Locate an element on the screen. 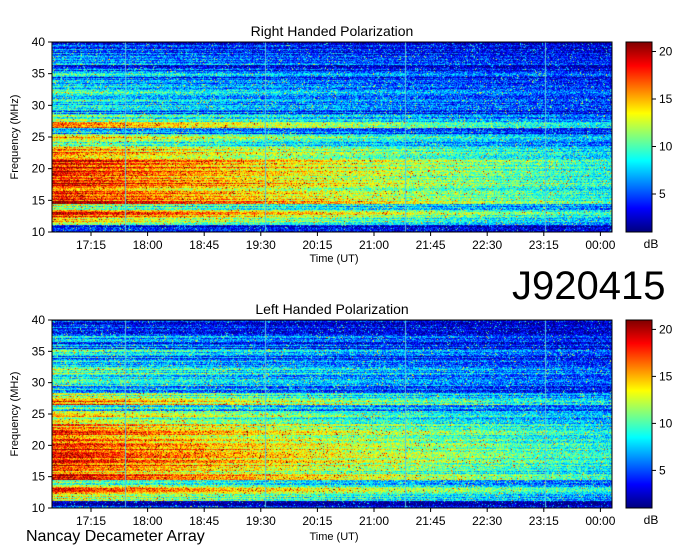  observation-id: J920415 is located at coordinates (589, 286).